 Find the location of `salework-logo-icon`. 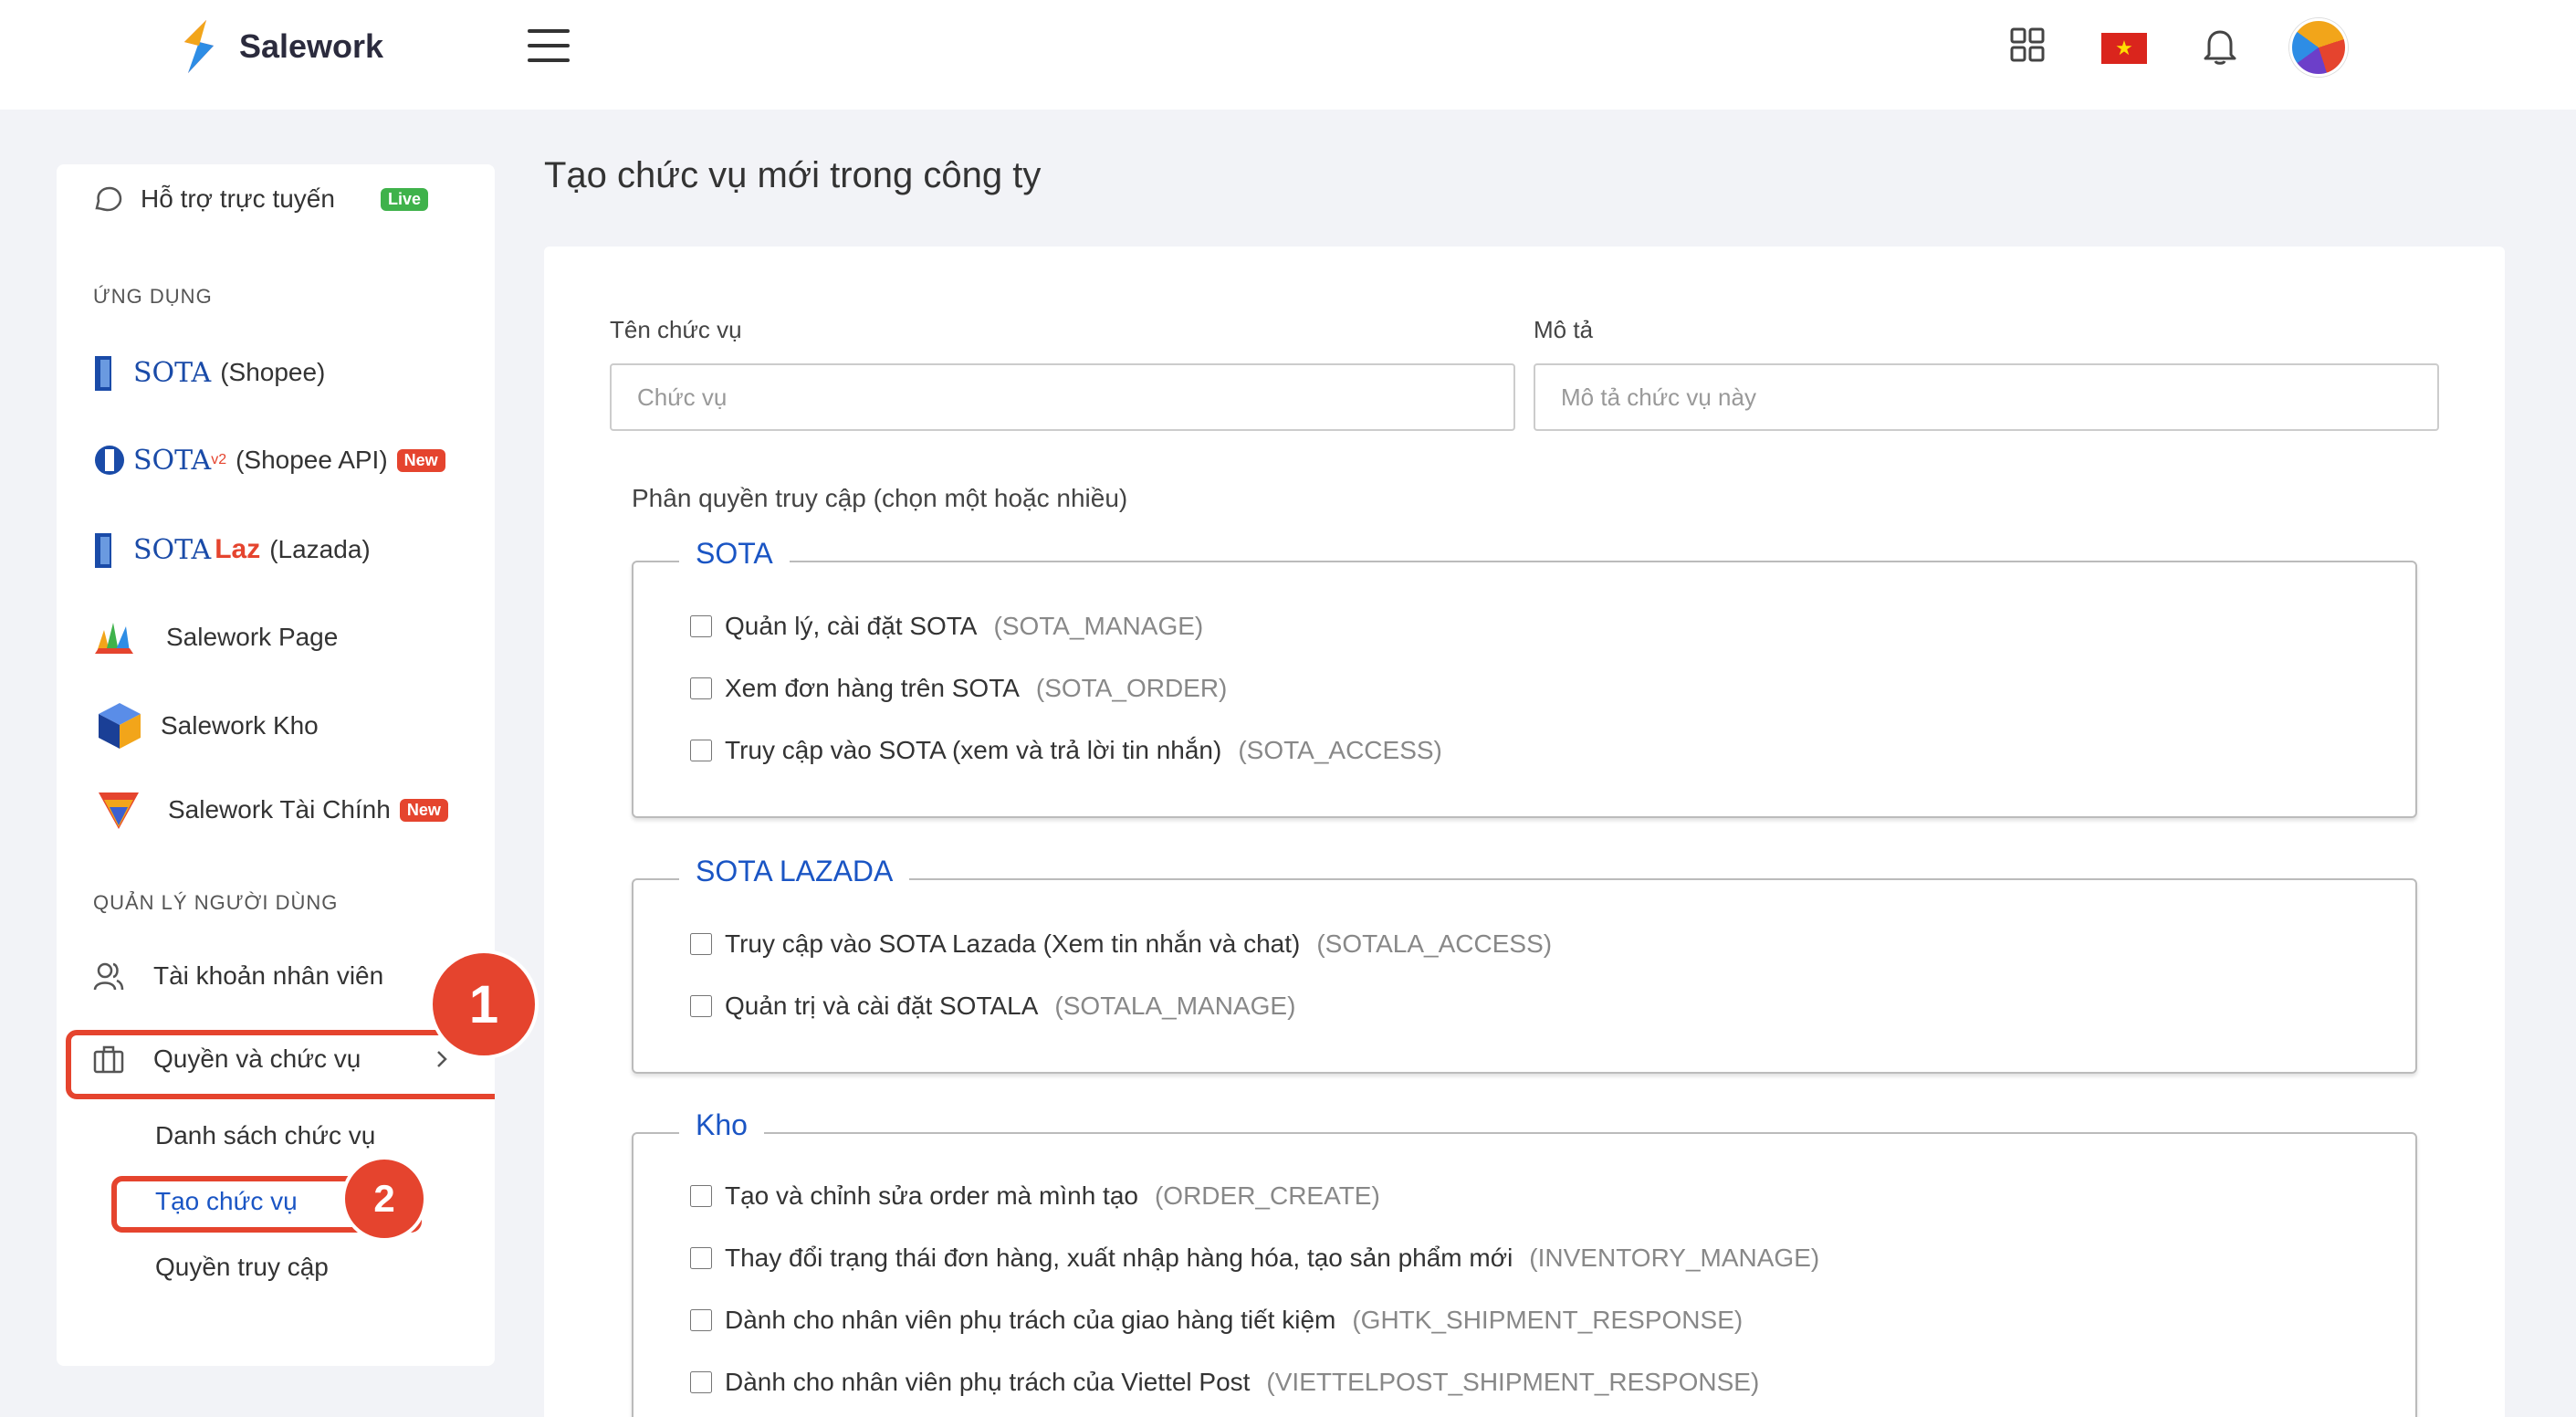

salework-logo-icon is located at coordinates (199, 46).